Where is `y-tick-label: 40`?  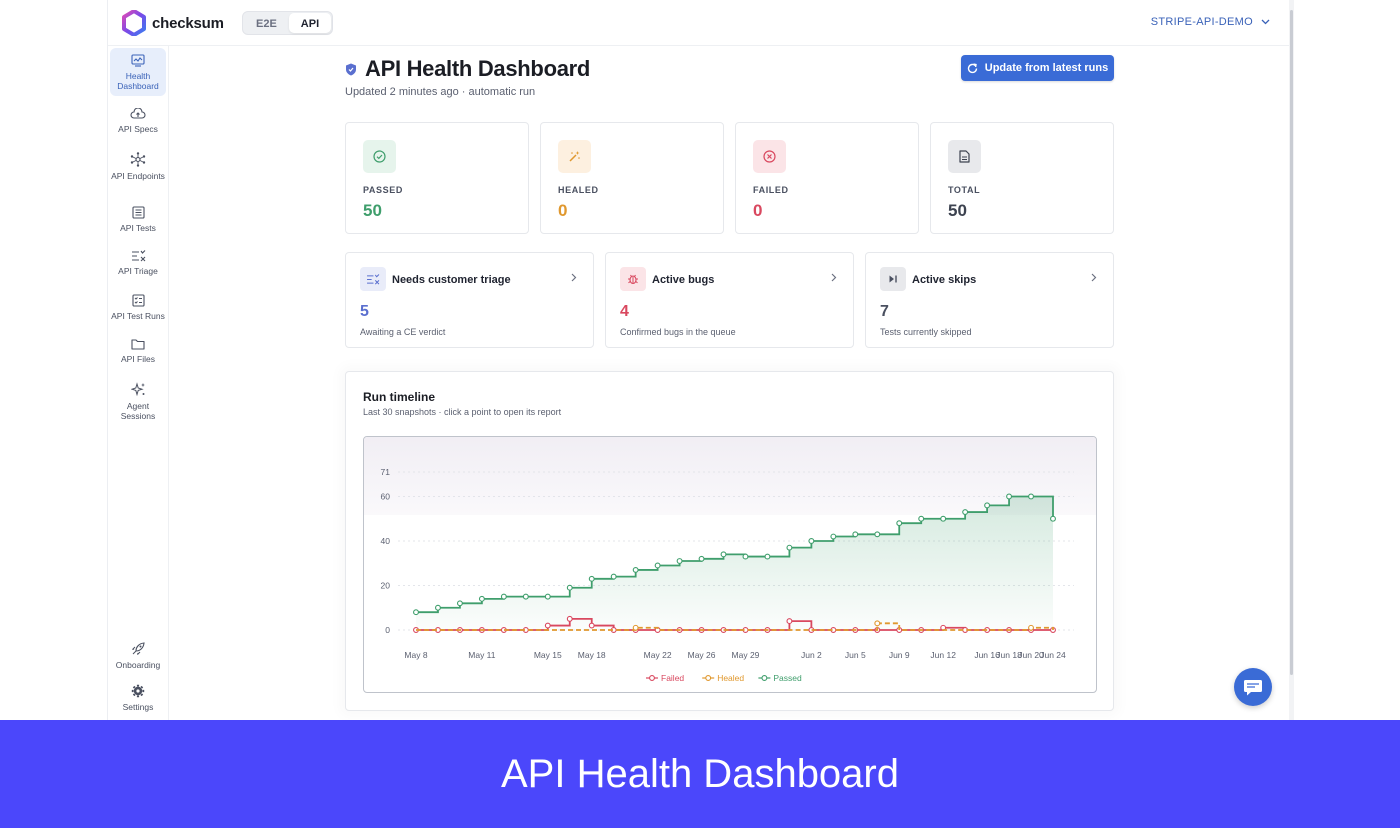
y-tick-label: 40 is located at coordinates (386, 541).